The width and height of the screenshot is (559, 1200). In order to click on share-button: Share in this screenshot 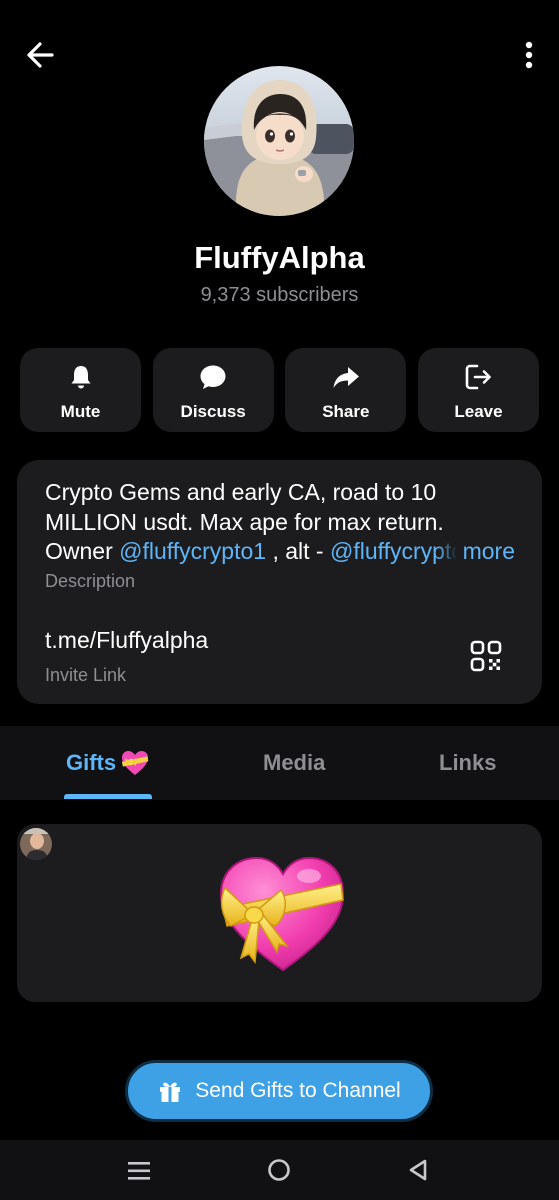, I will do `click(346, 390)`.